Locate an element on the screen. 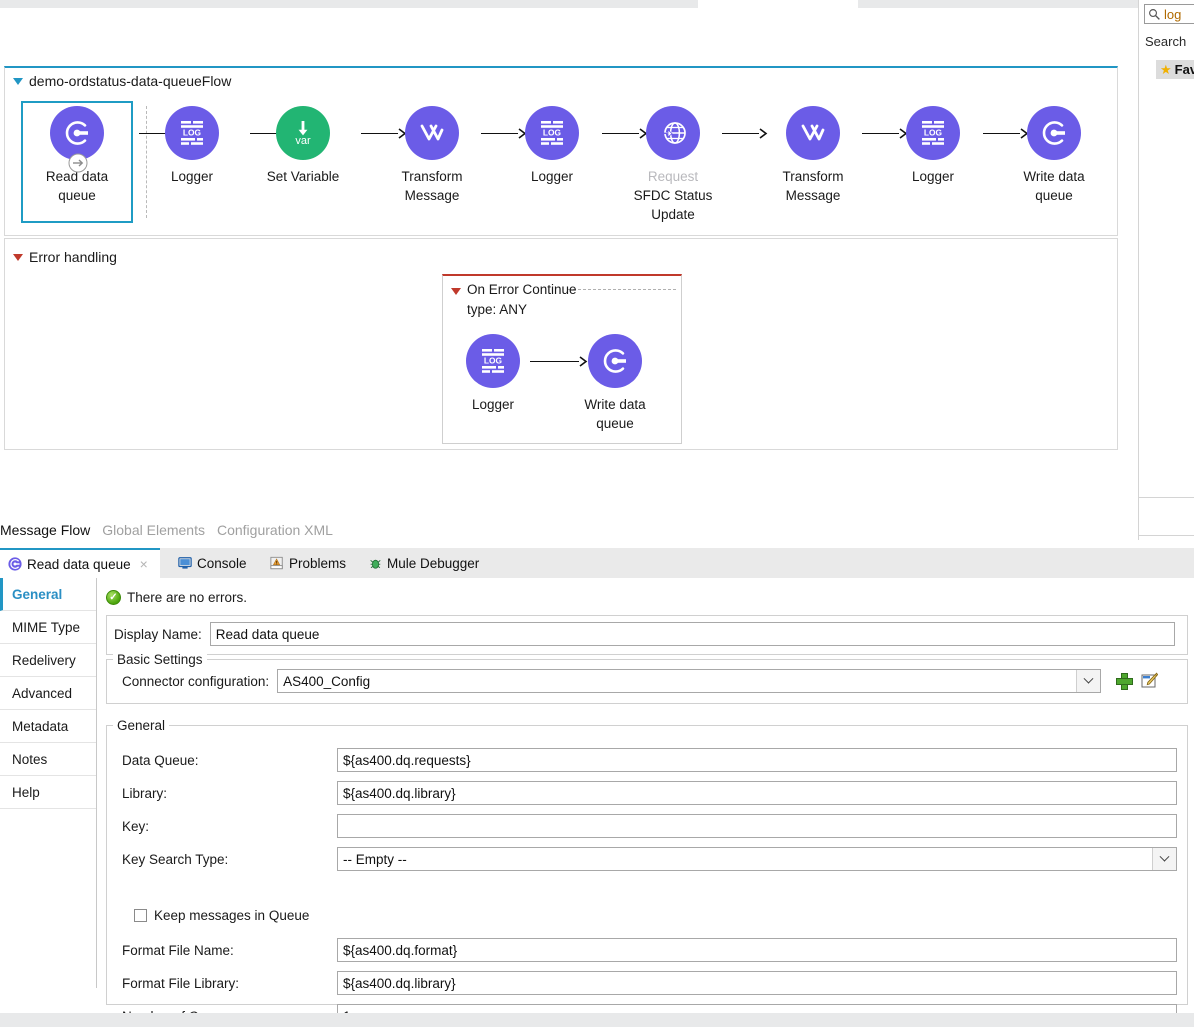  field-row-library: Library: ${as400.dq.library} is located at coordinates (649, 793).